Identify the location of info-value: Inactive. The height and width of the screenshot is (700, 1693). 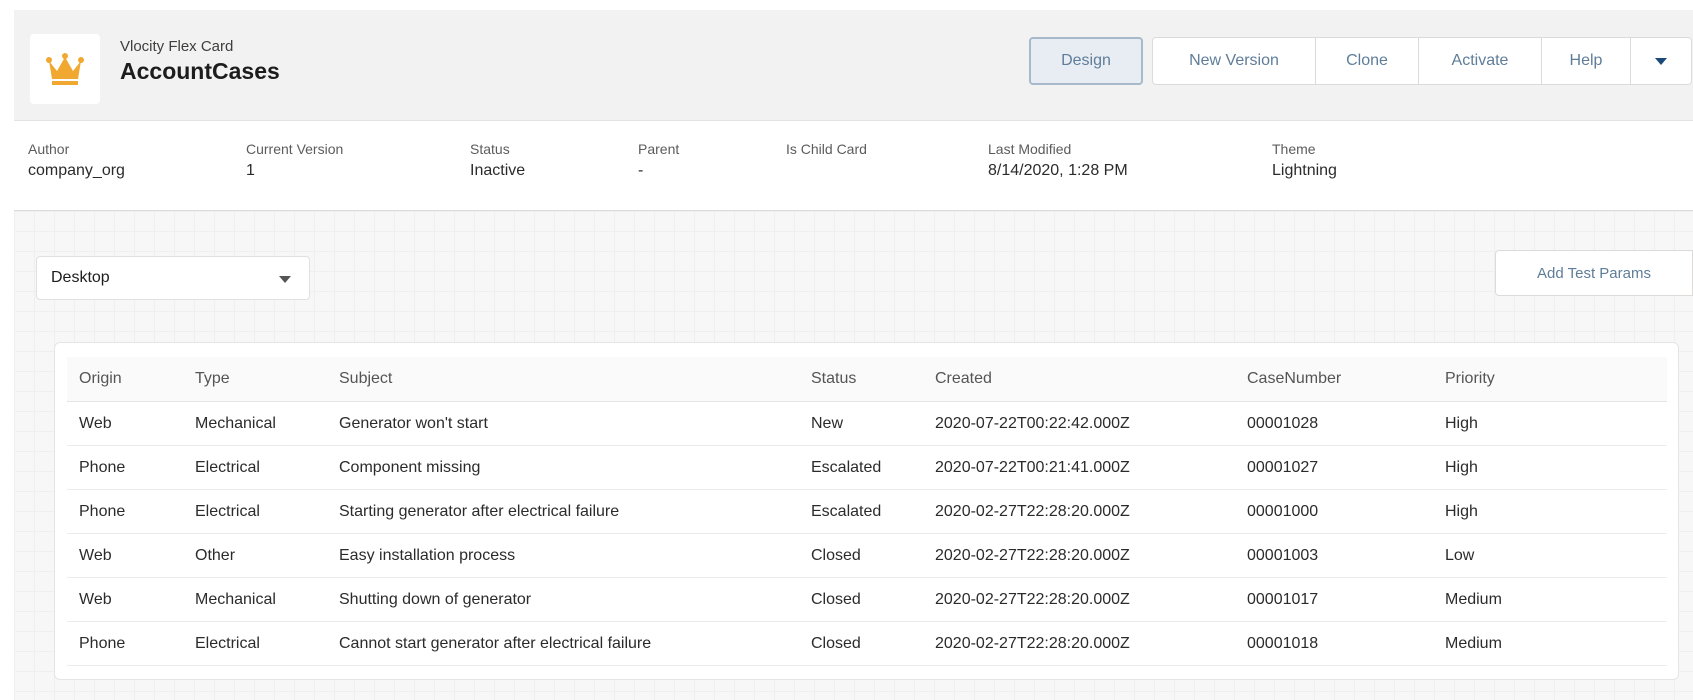
(498, 170).